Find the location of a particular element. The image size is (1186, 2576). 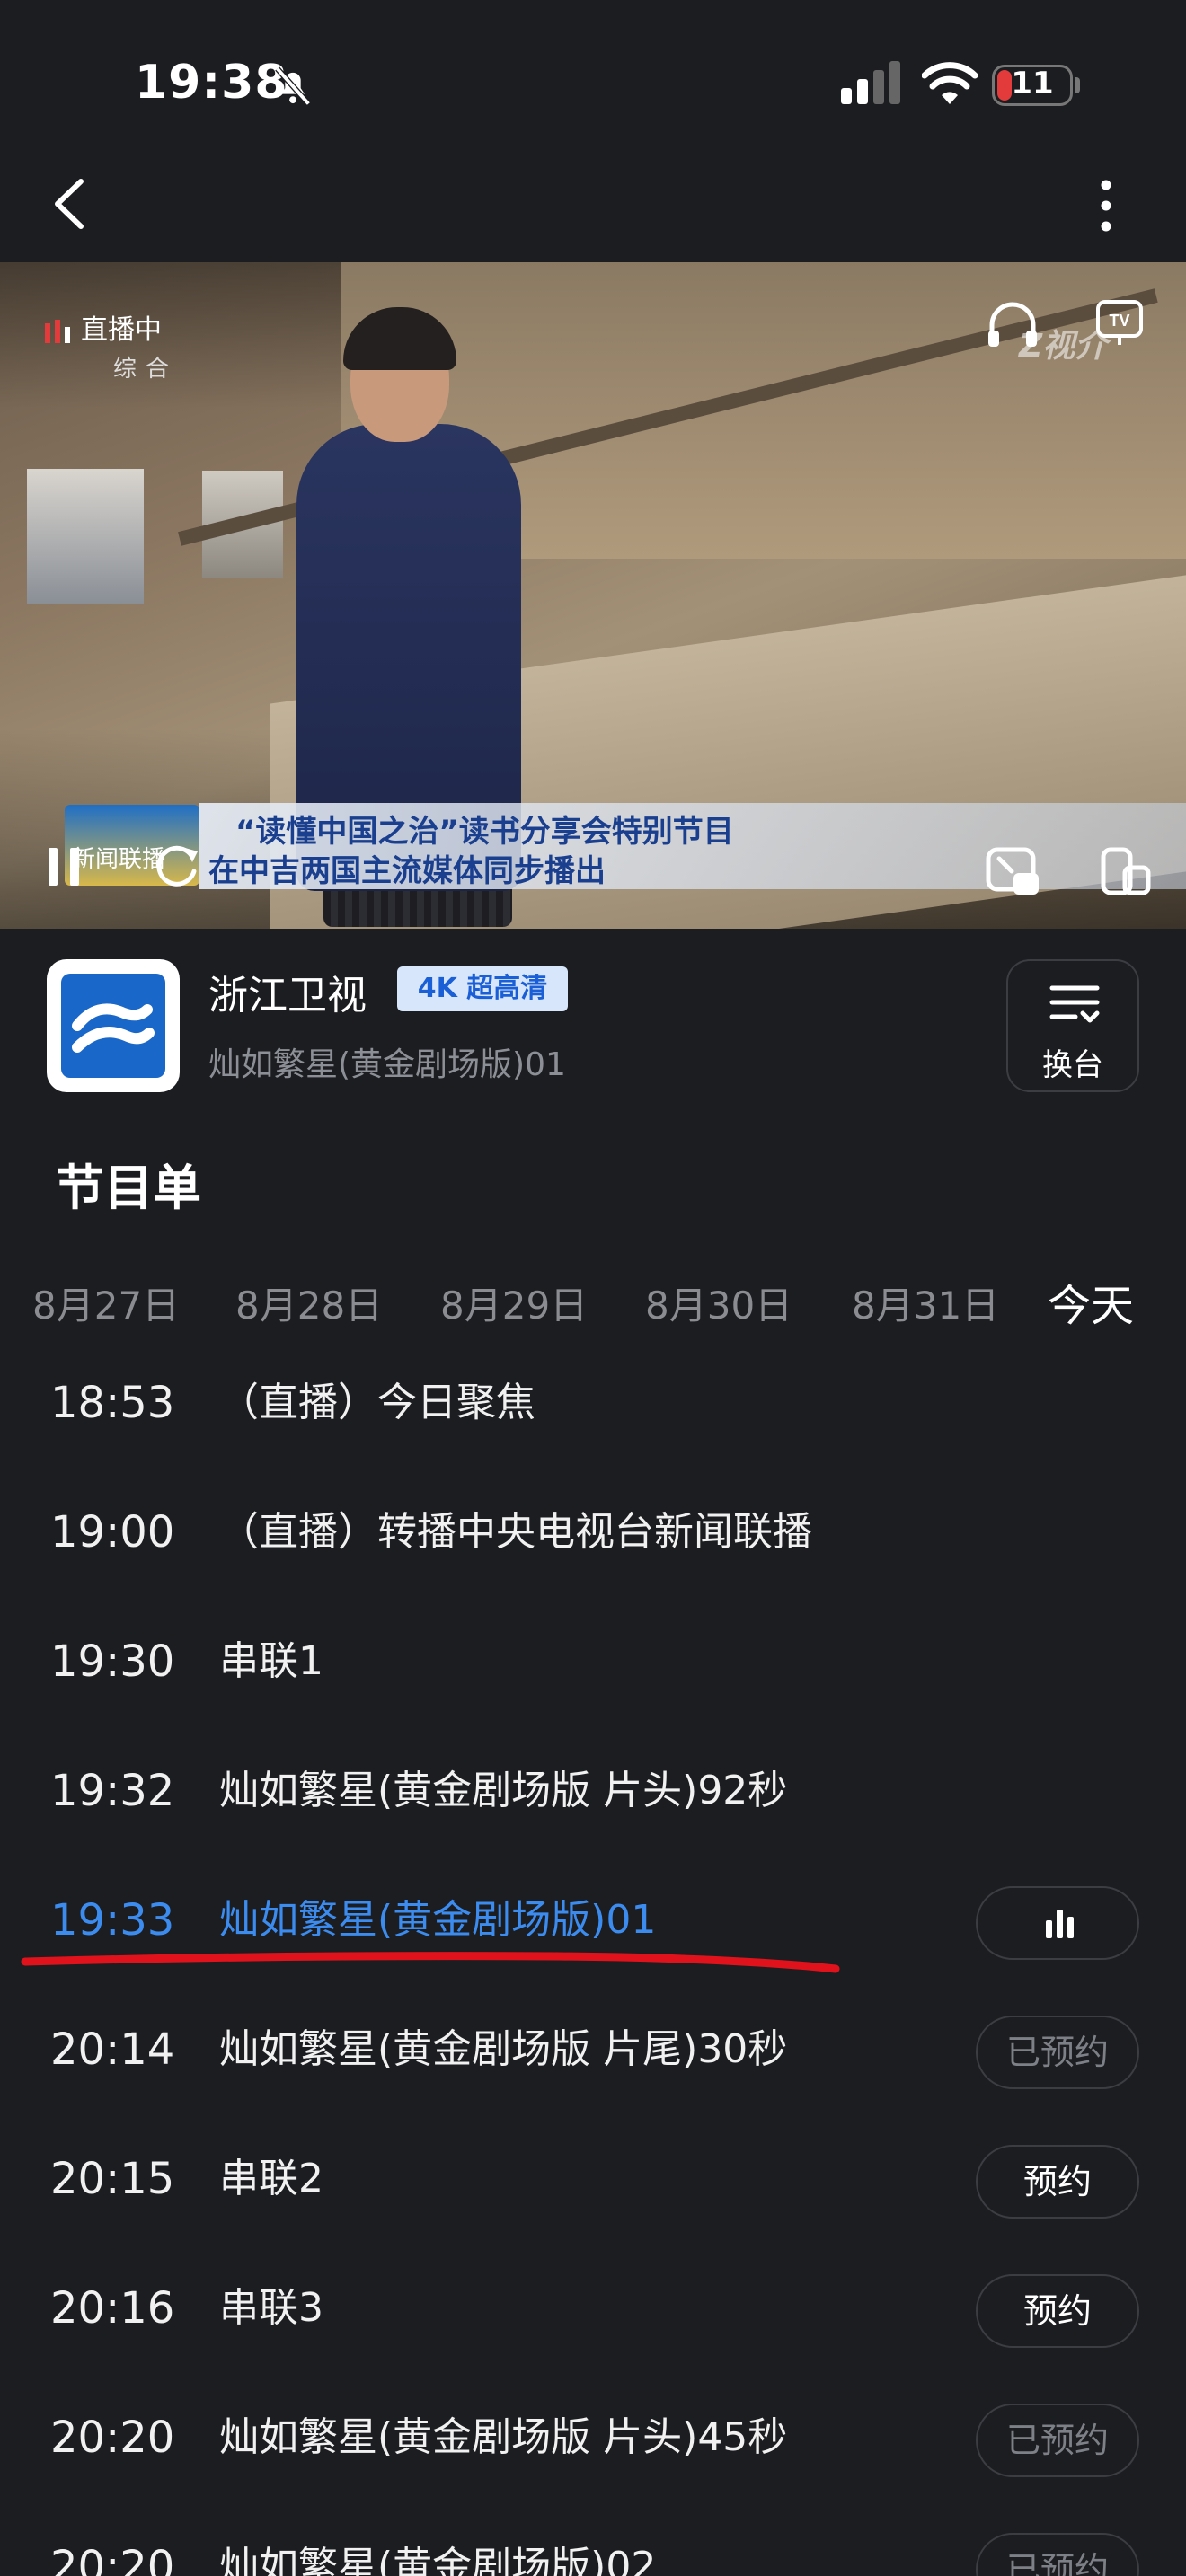

caption-line-1: “读懂中国之治”读书分享会特别节目 is located at coordinates (484, 832).